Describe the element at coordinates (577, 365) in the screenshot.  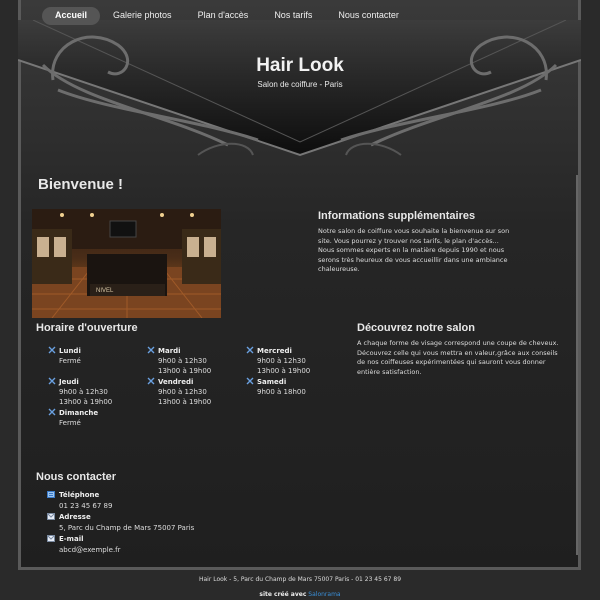
I see `scrollbar` at that location.